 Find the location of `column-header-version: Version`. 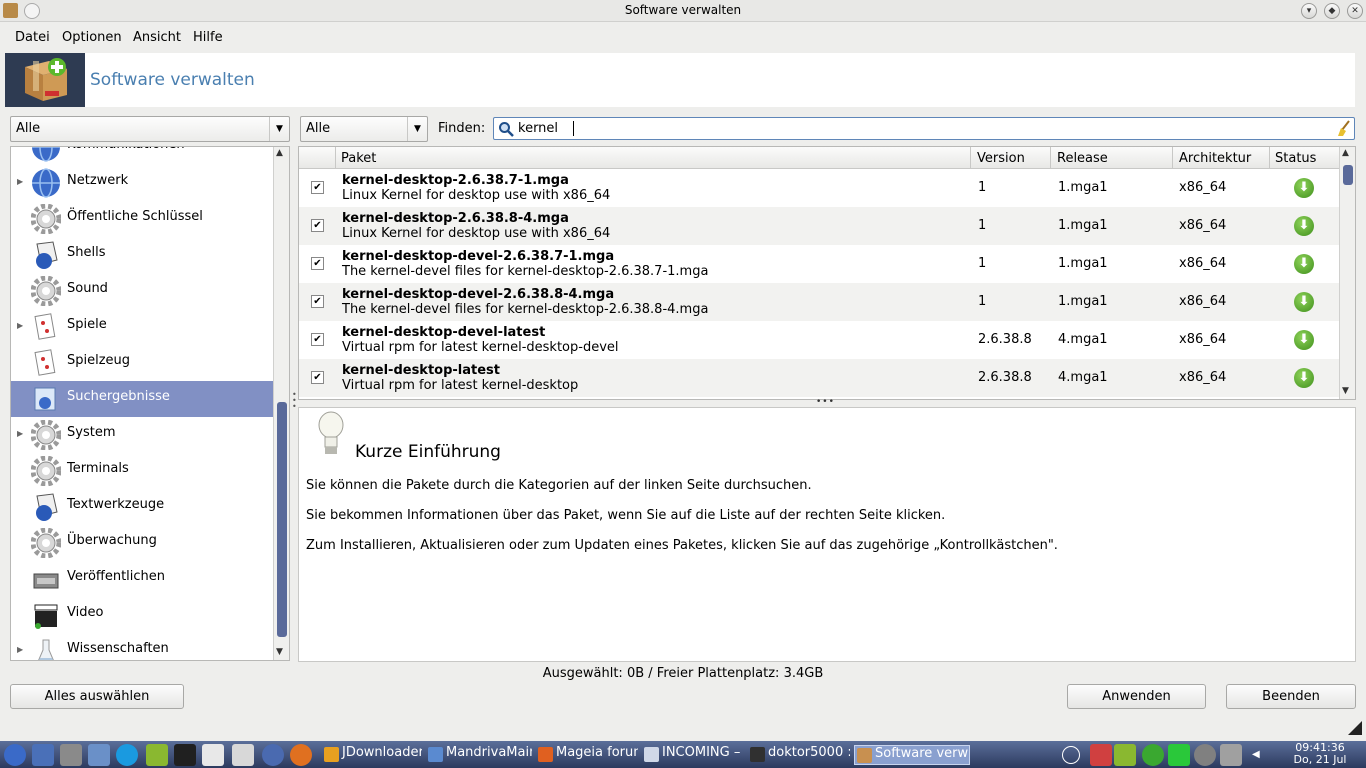

column-header-version: Version is located at coordinates (1001, 158).